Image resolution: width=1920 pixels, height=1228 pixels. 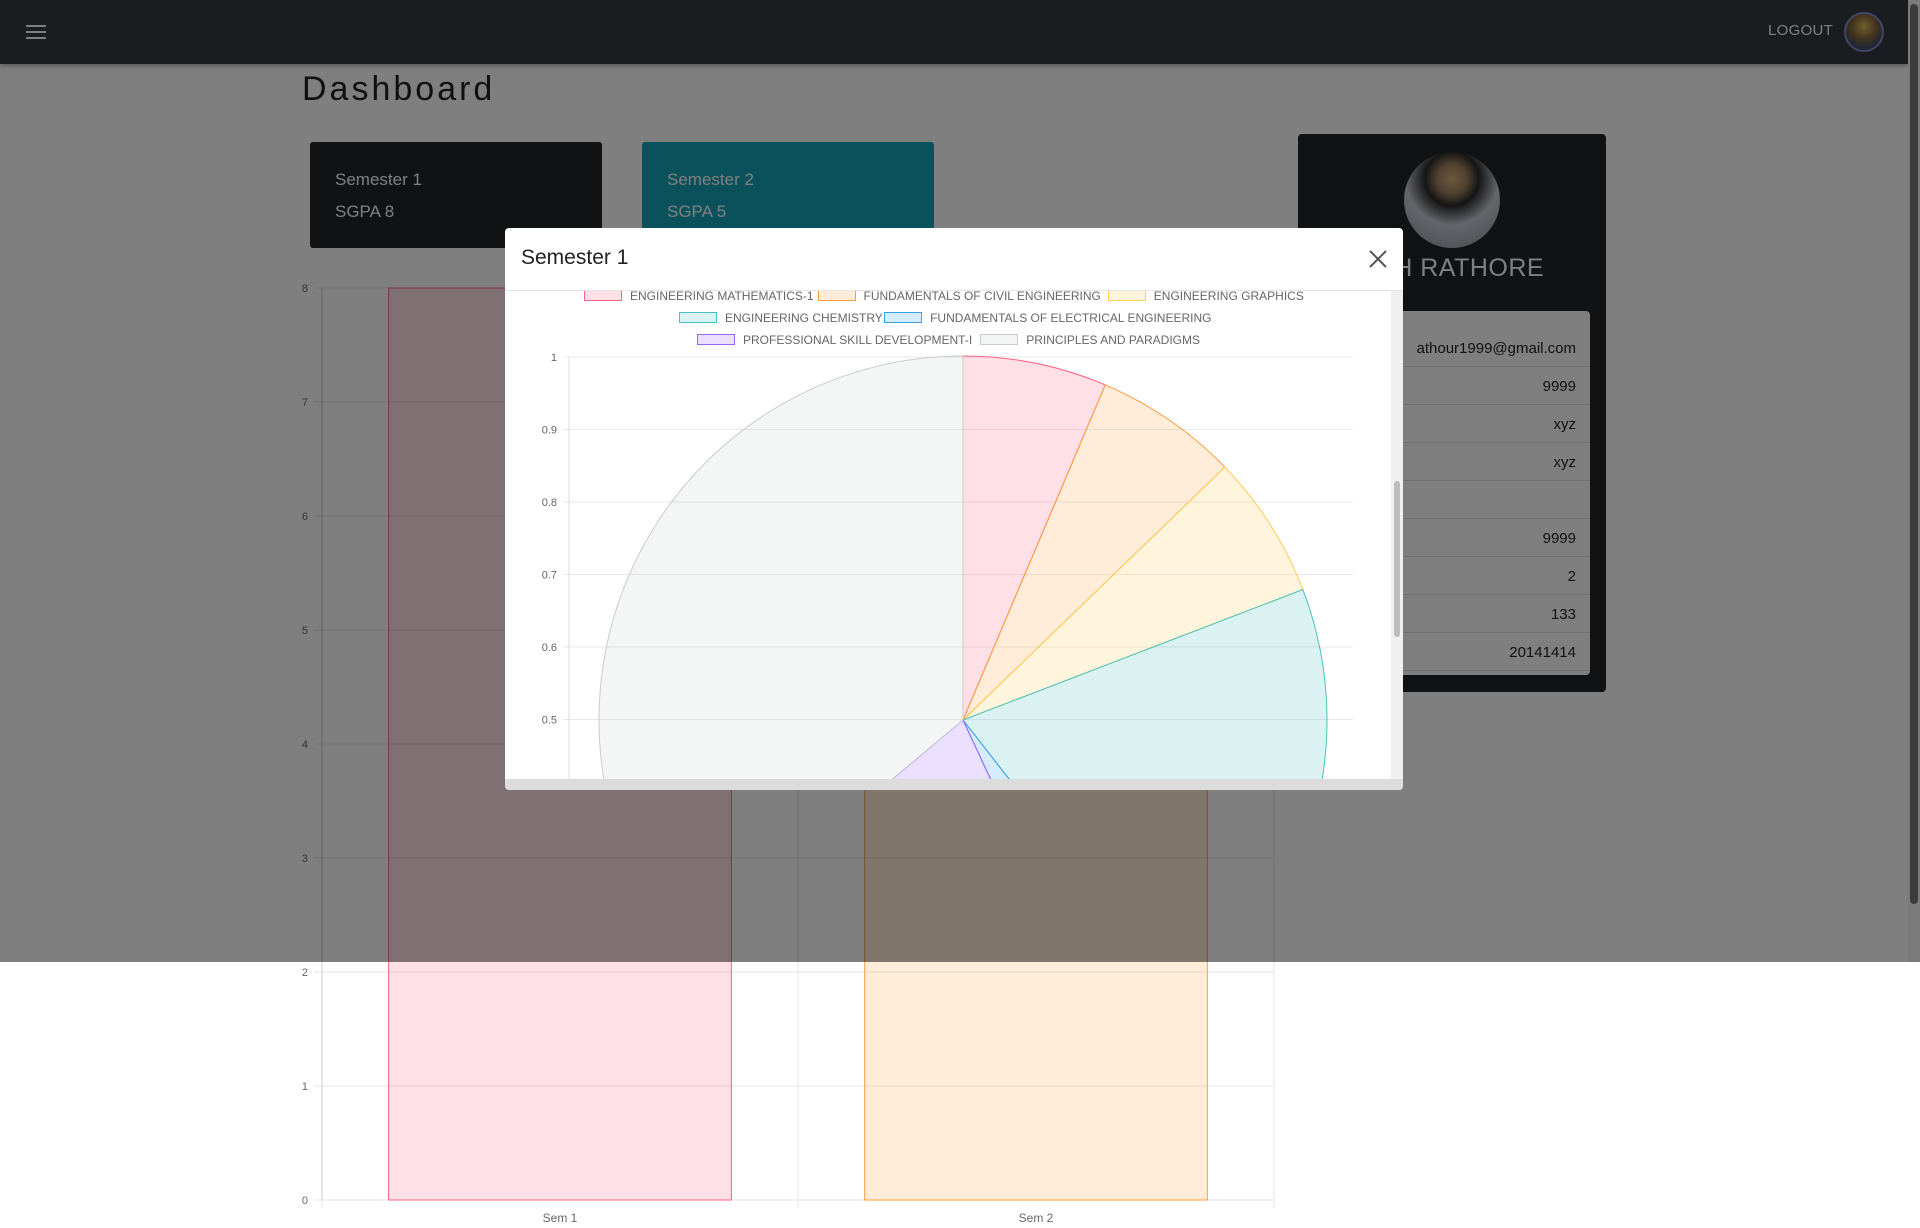 What do you see at coordinates (560, 1218) in the screenshot?
I see `x-tick-label: Sem 1` at bounding box center [560, 1218].